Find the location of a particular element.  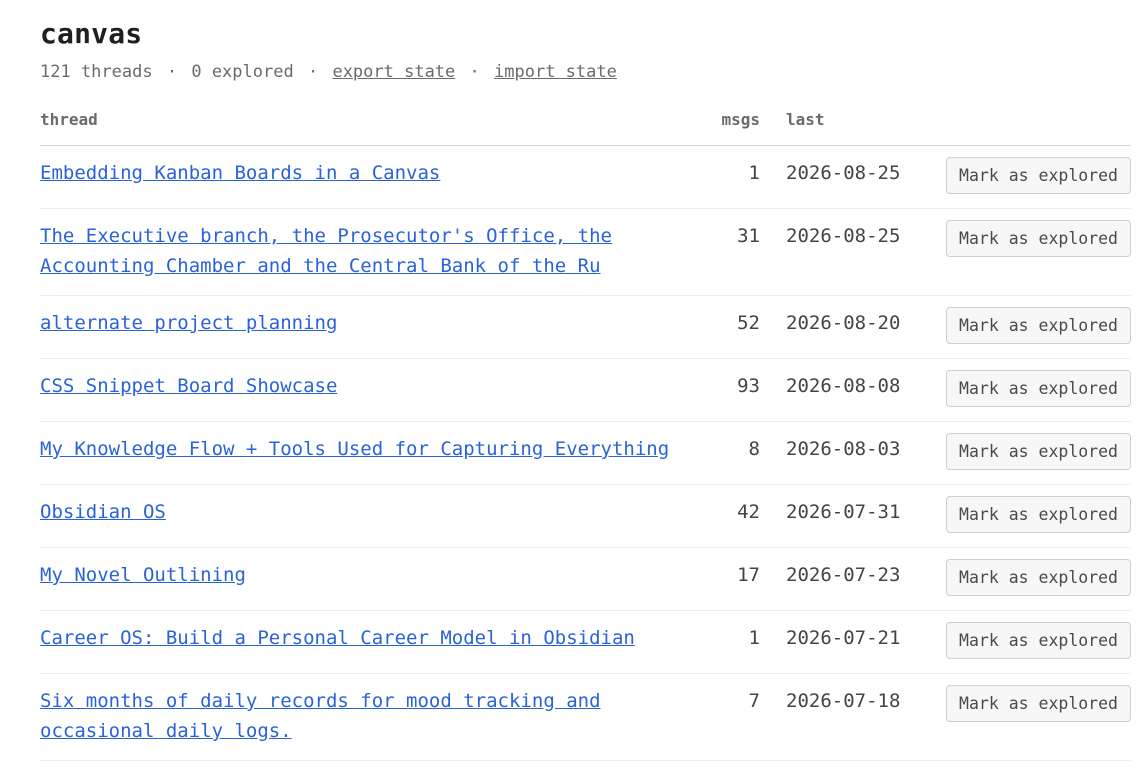

thread-msgs: 17 is located at coordinates (730, 579).